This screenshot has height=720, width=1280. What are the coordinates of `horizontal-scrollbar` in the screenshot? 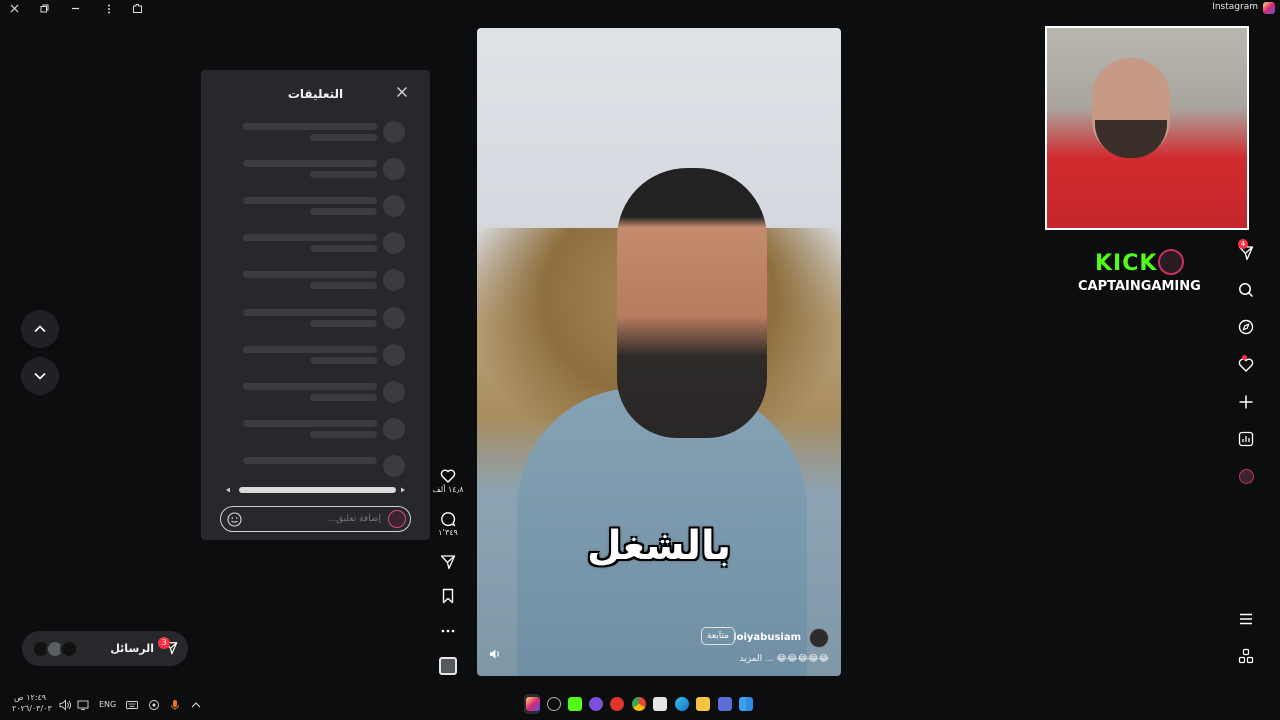 It's located at (315, 490).